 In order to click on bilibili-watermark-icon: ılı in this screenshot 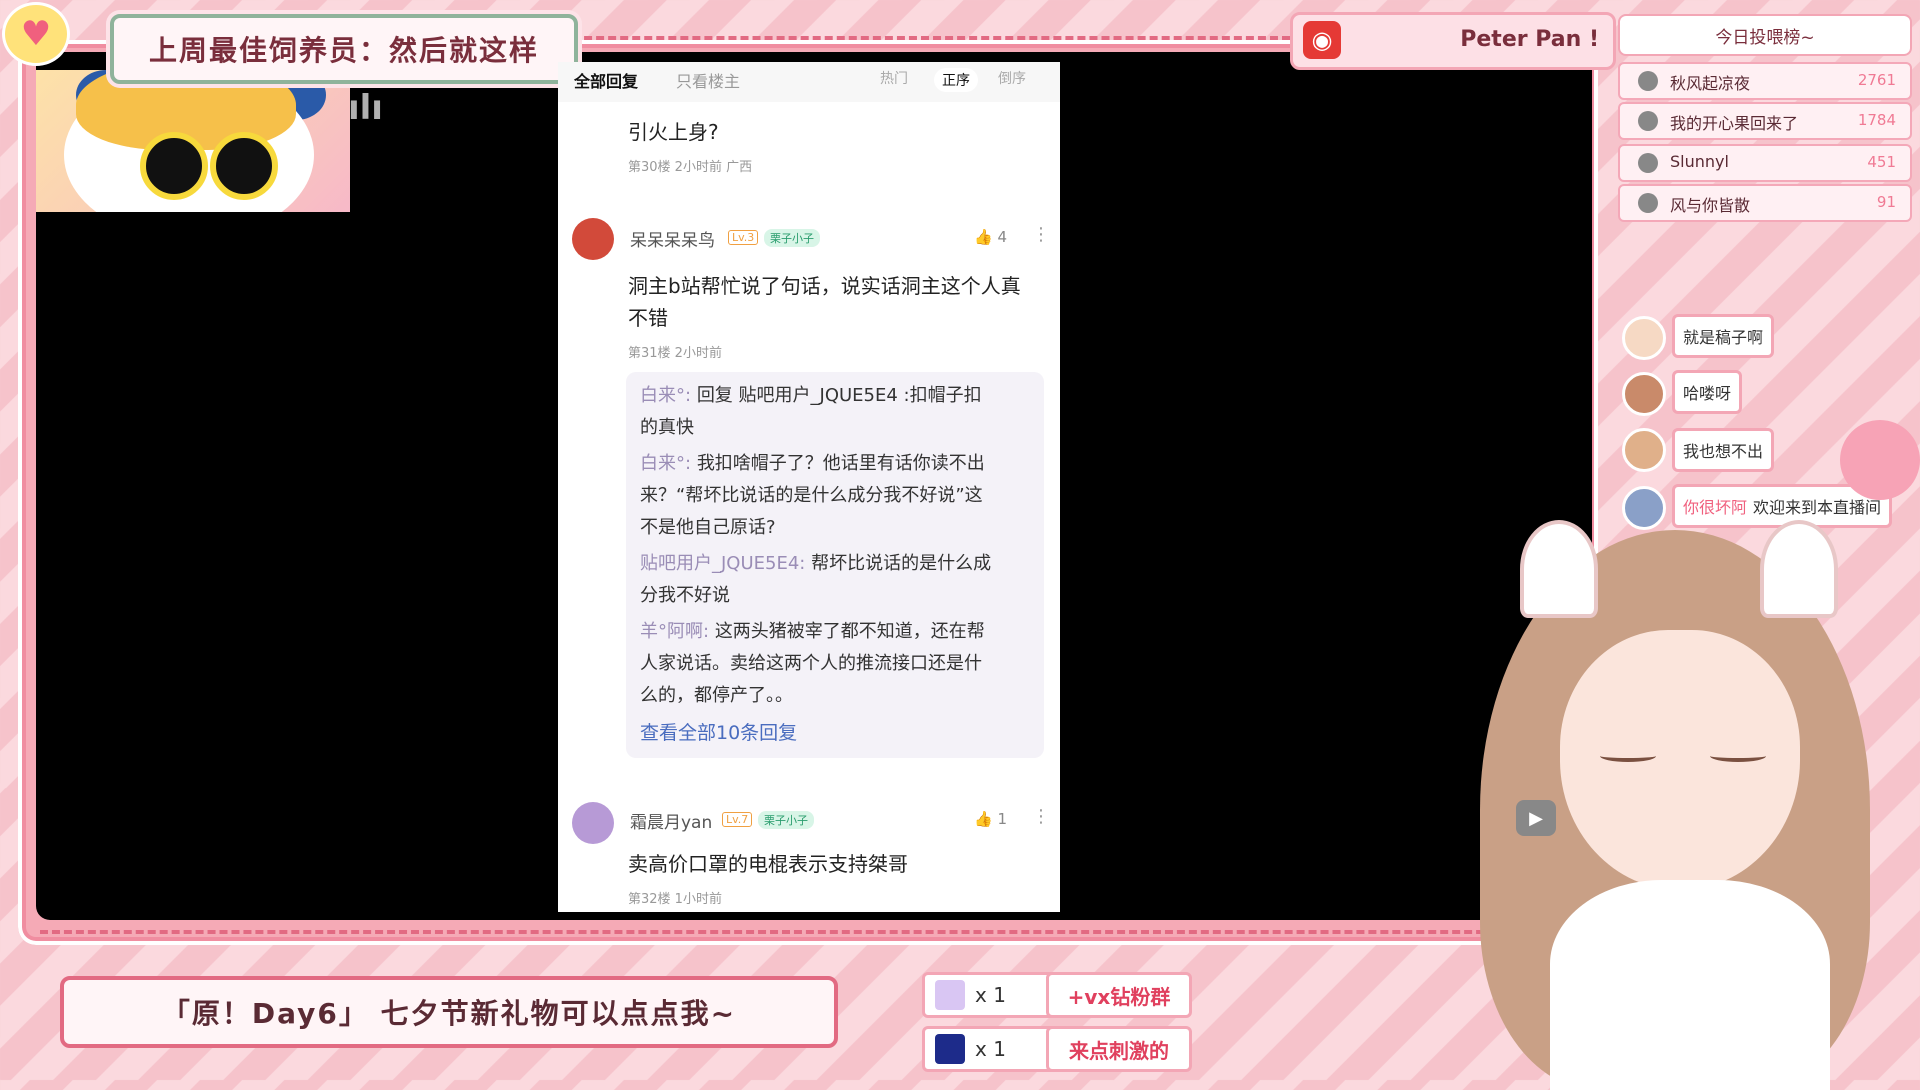, I will do `click(365, 108)`.